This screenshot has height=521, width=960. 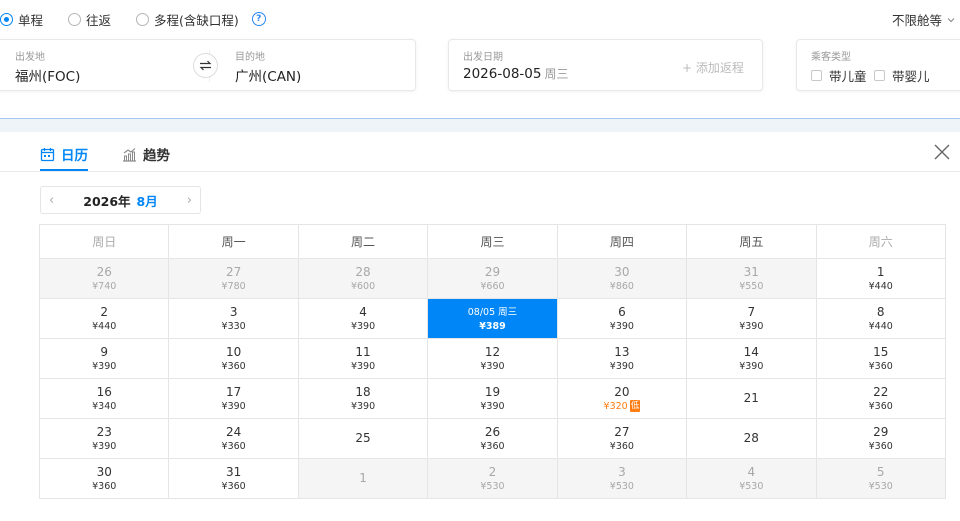 What do you see at coordinates (881, 279) in the screenshot?
I see `calendar-day: 1 ¥440` at bounding box center [881, 279].